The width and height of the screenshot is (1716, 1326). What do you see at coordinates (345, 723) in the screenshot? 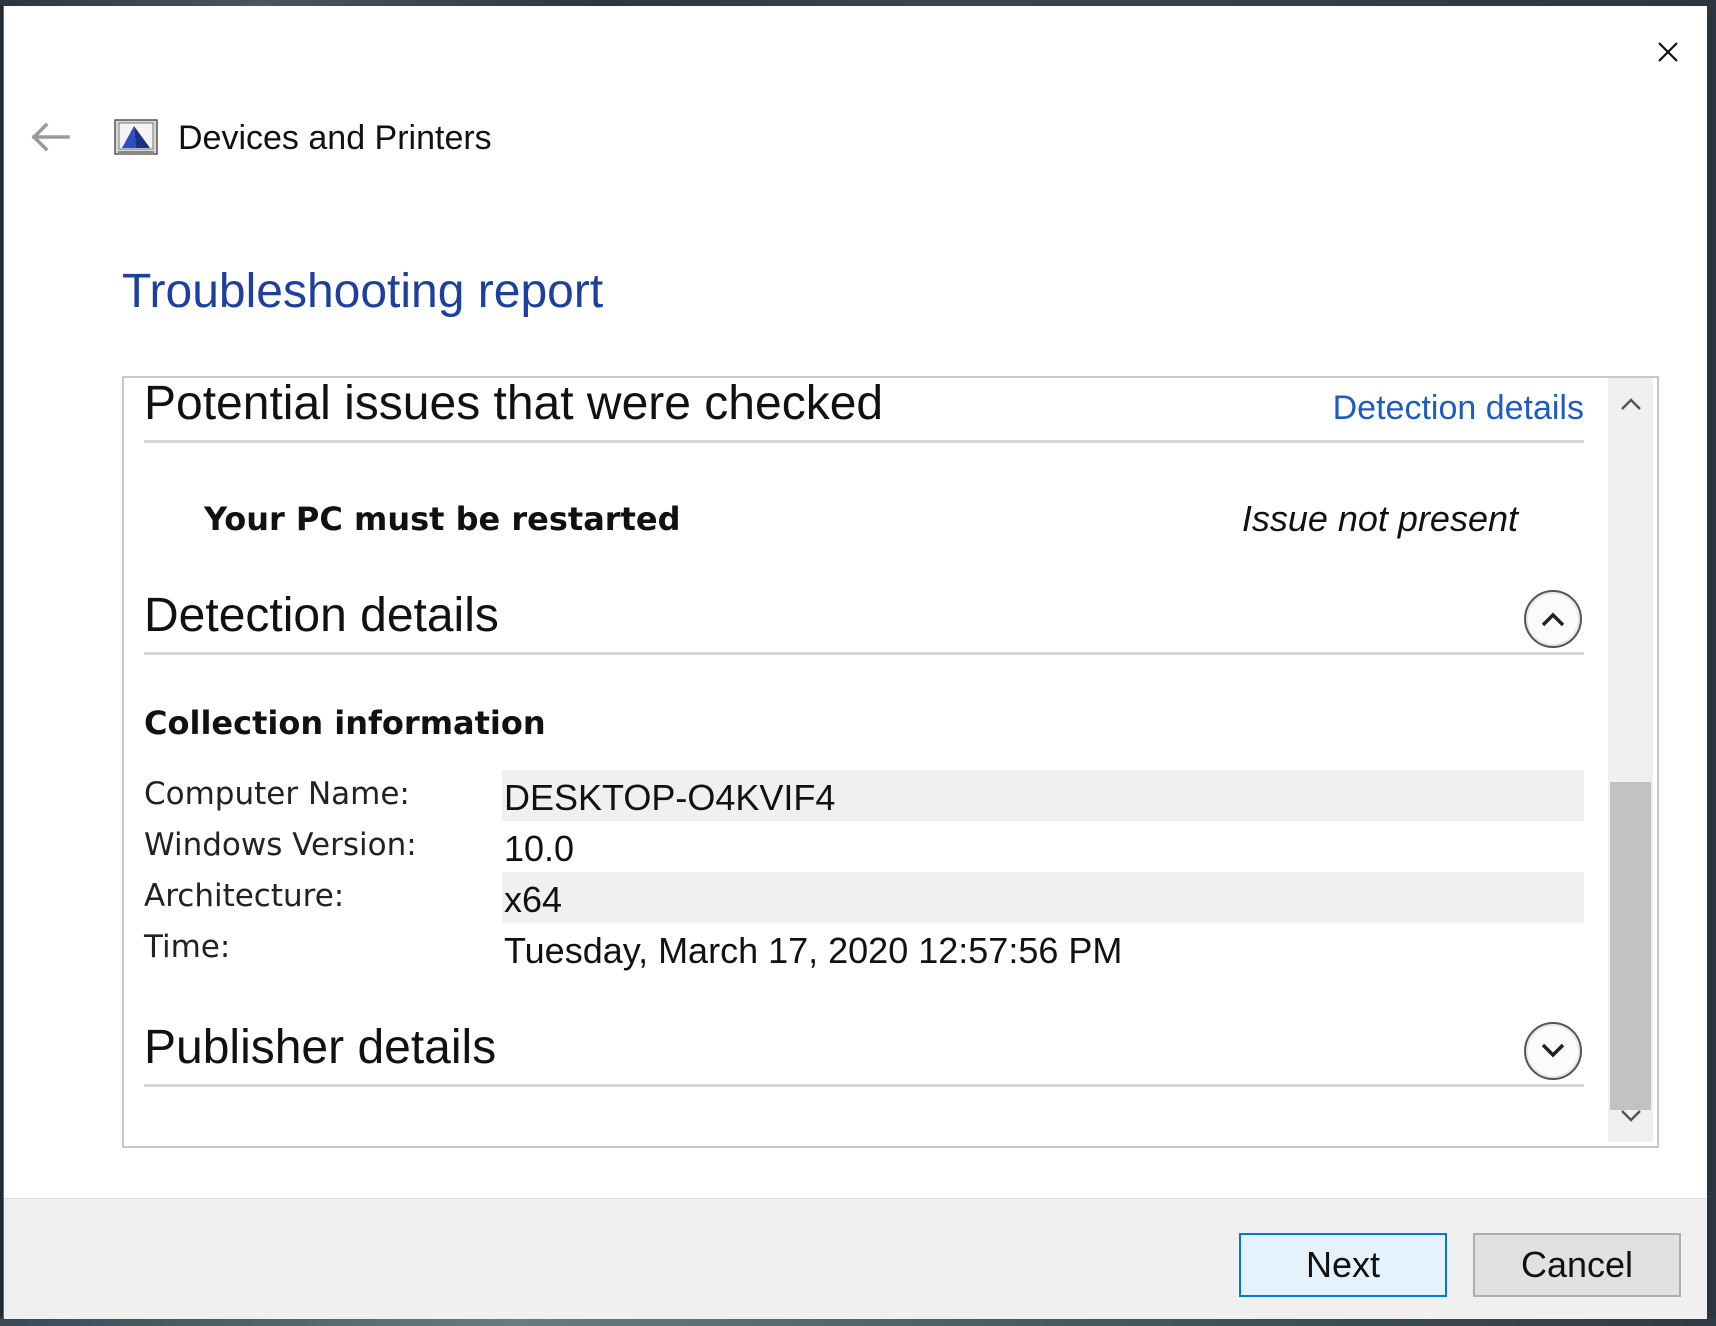
I see `collection-information-heading: Collection information` at bounding box center [345, 723].